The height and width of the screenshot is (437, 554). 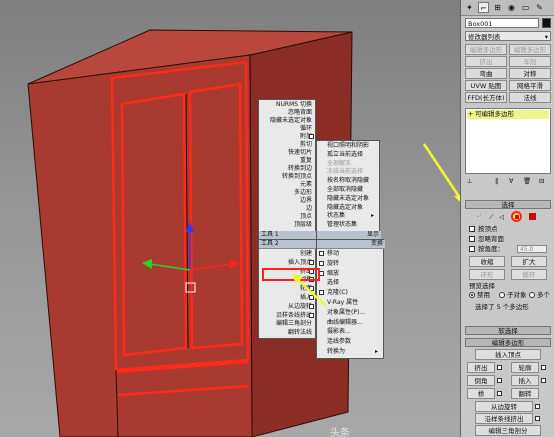 What do you see at coordinates (472, 229) in the screenshot?
I see `by-vertex-checkbox` at bounding box center [472, 229].